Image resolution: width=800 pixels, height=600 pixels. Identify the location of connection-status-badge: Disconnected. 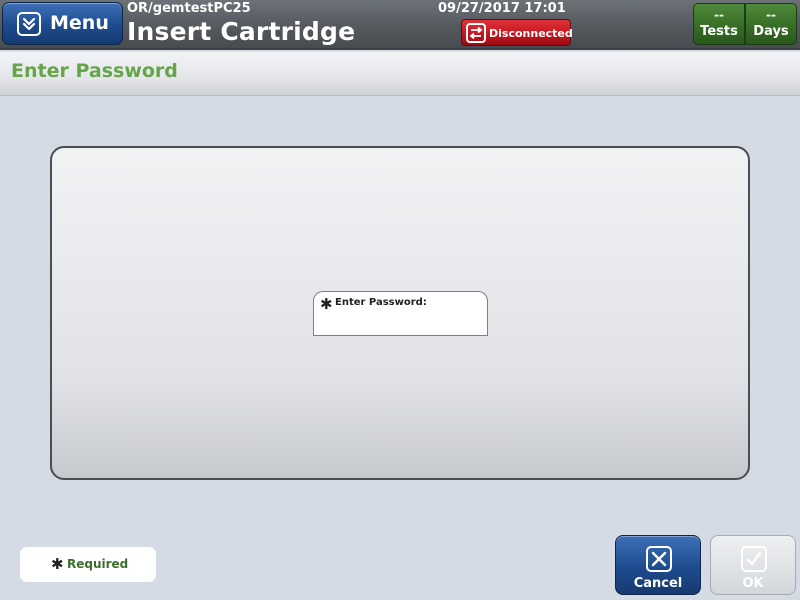
(517, 32).